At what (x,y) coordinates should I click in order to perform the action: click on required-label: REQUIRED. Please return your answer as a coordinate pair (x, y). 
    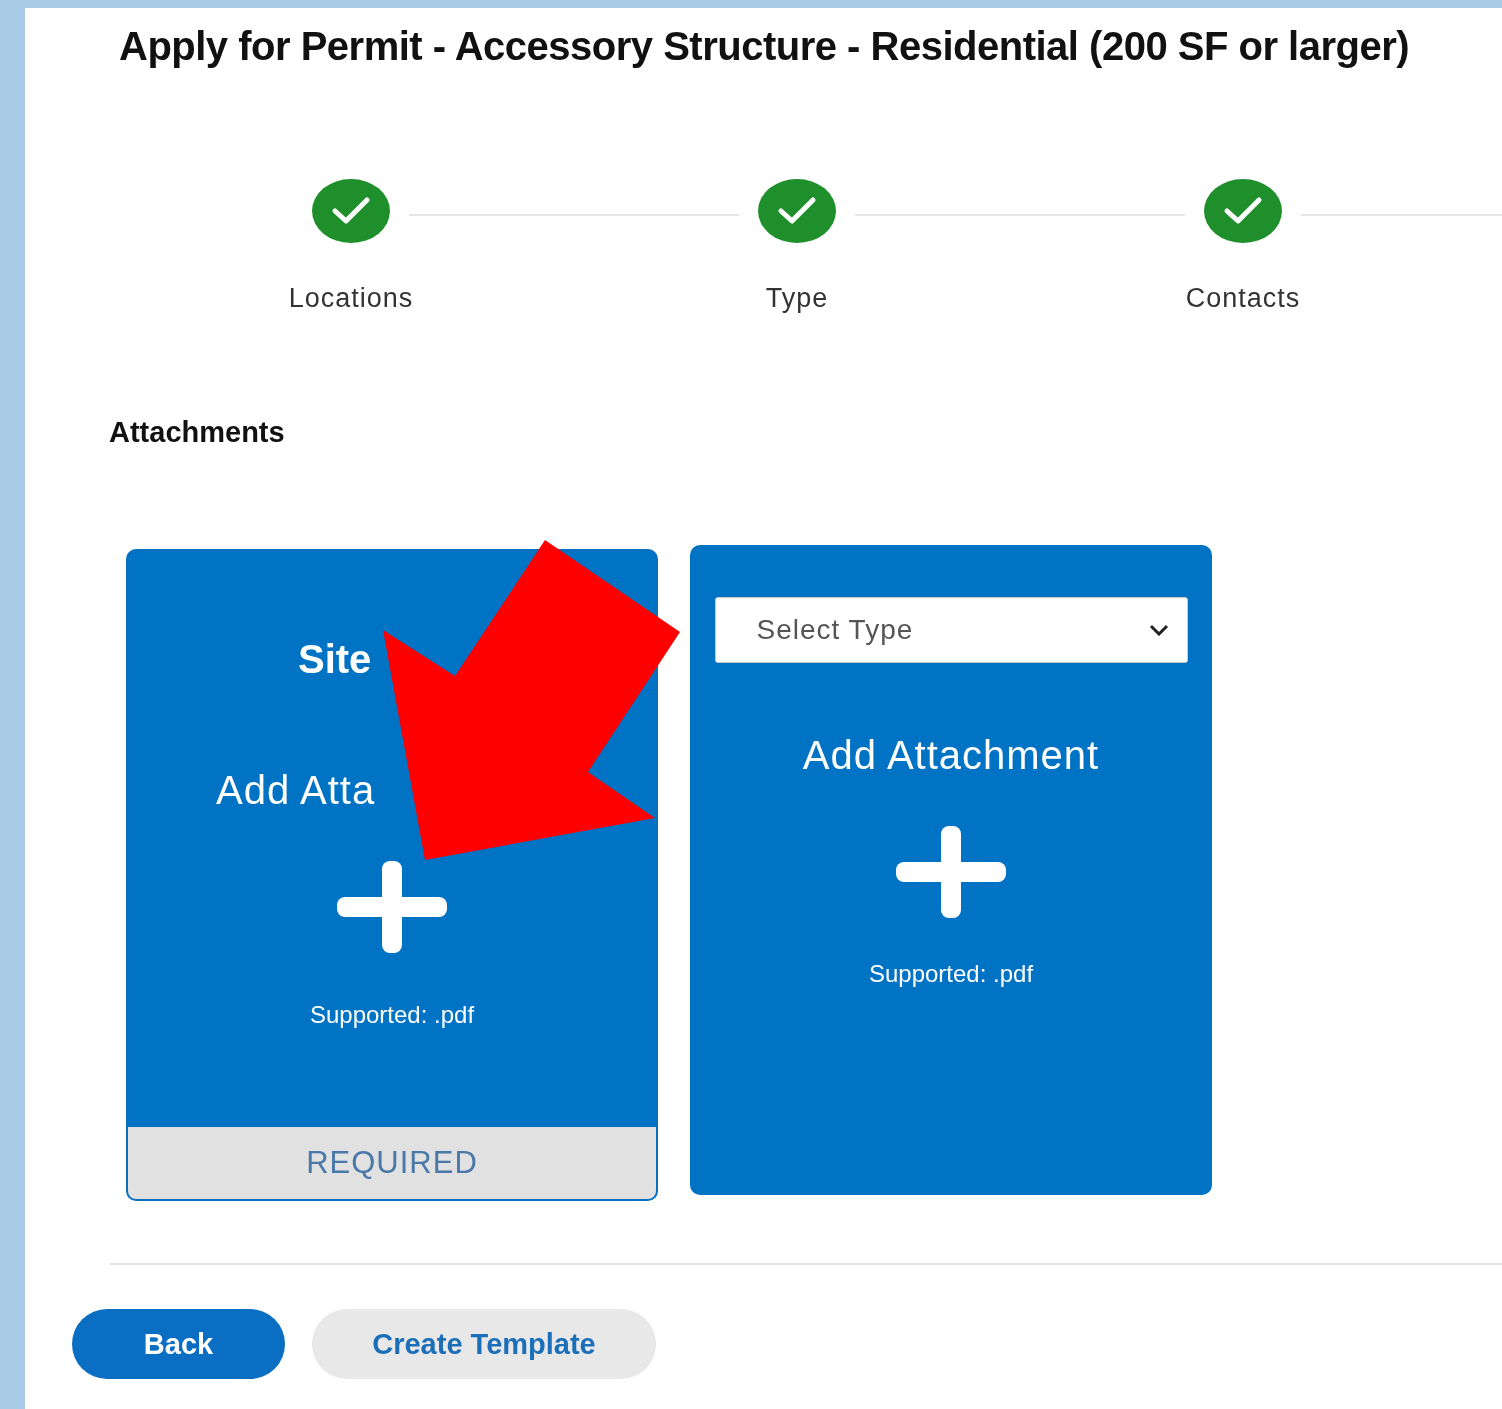
    Looking at the image, I should click on (392, 1163).